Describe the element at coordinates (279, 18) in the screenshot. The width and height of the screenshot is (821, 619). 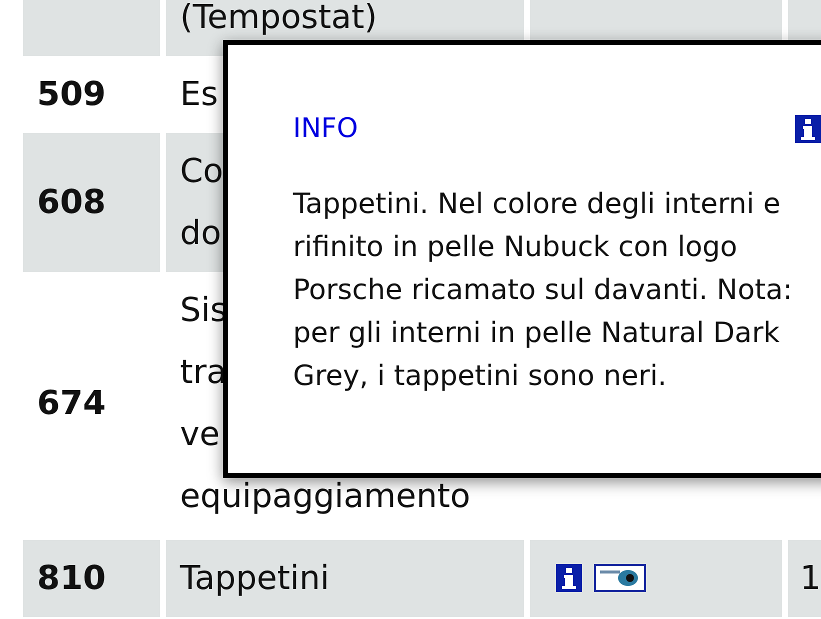
I see `cell-text: (Tempostat)` at that location.